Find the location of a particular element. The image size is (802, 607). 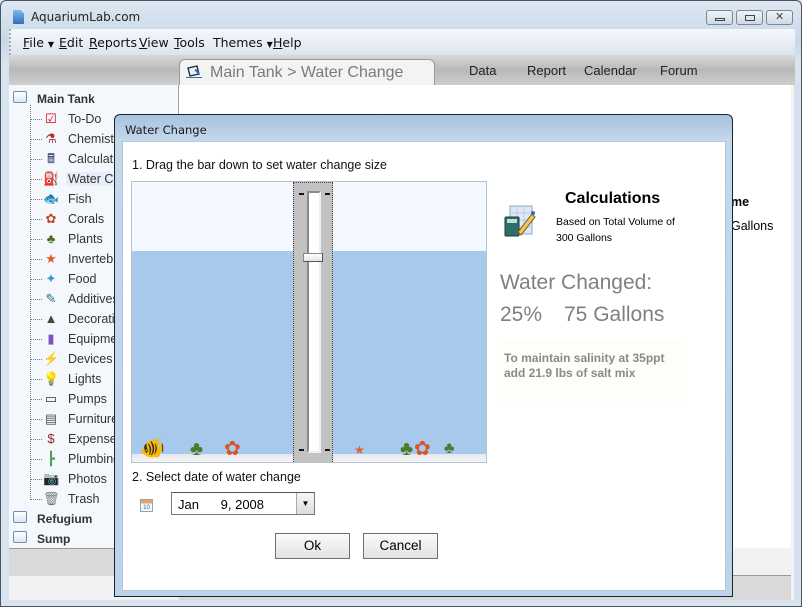

water-bucket-icon: ⛽ is located at coordinates (51, 178).